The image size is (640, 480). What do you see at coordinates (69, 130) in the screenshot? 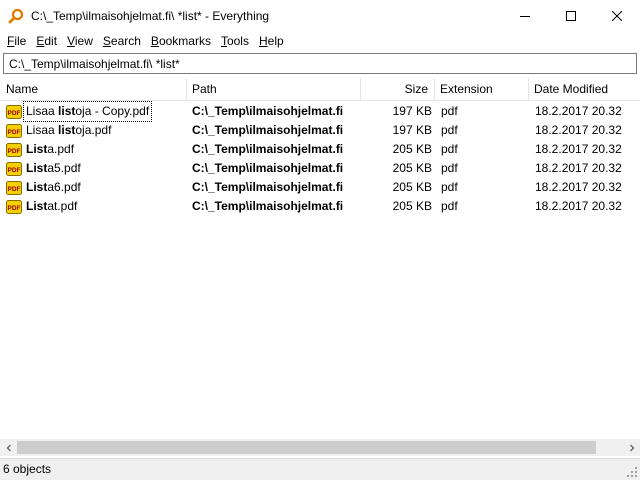
I see `file-name: Lisaa listoja.pdf` at bounding box center [69, 130].